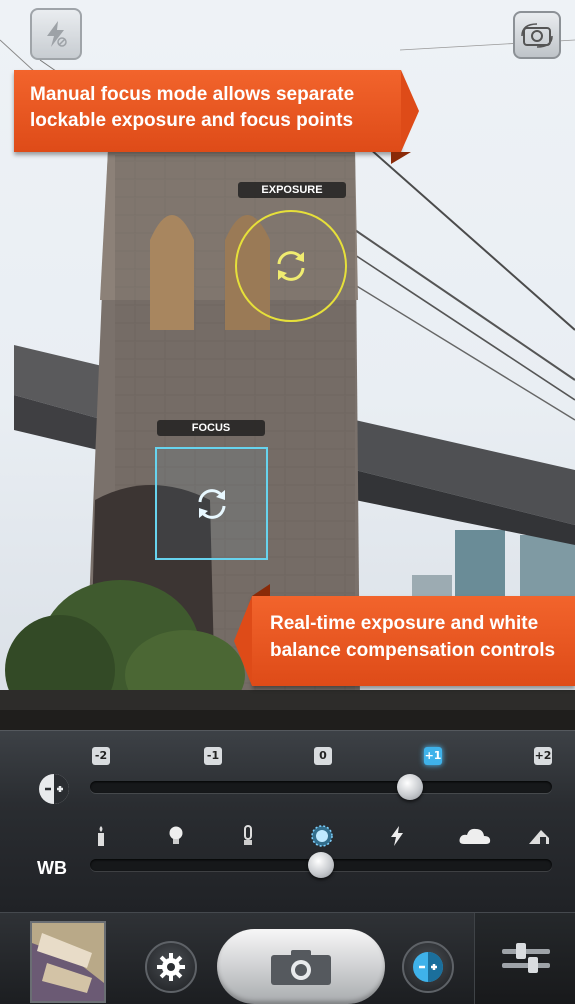 The image size is (575, 1004). I want to click on sliders-button, so click(524, 958).